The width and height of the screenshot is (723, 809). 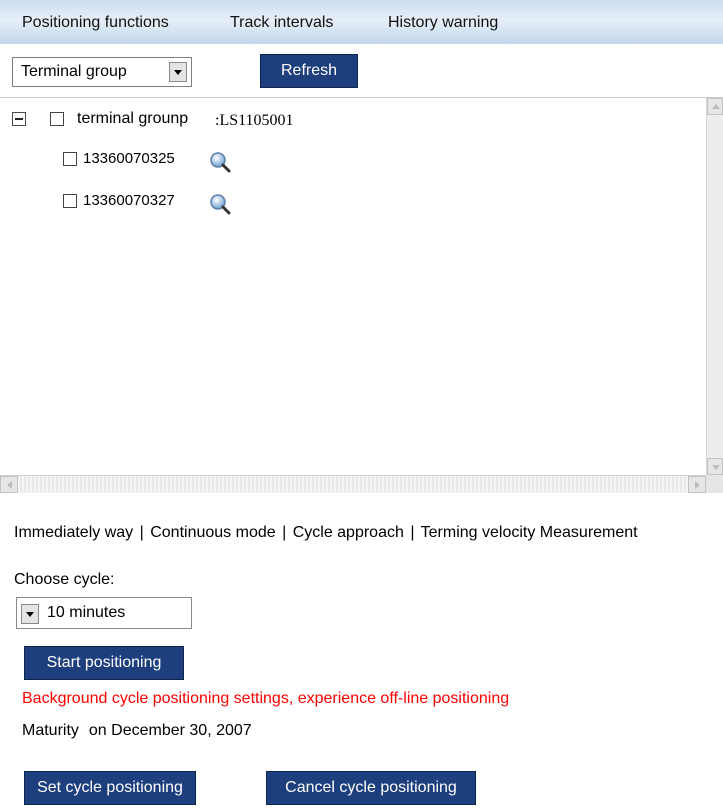 I want to click on set-cycle-positioning-button: Set cycle positioning, so click(x=110, y=788).